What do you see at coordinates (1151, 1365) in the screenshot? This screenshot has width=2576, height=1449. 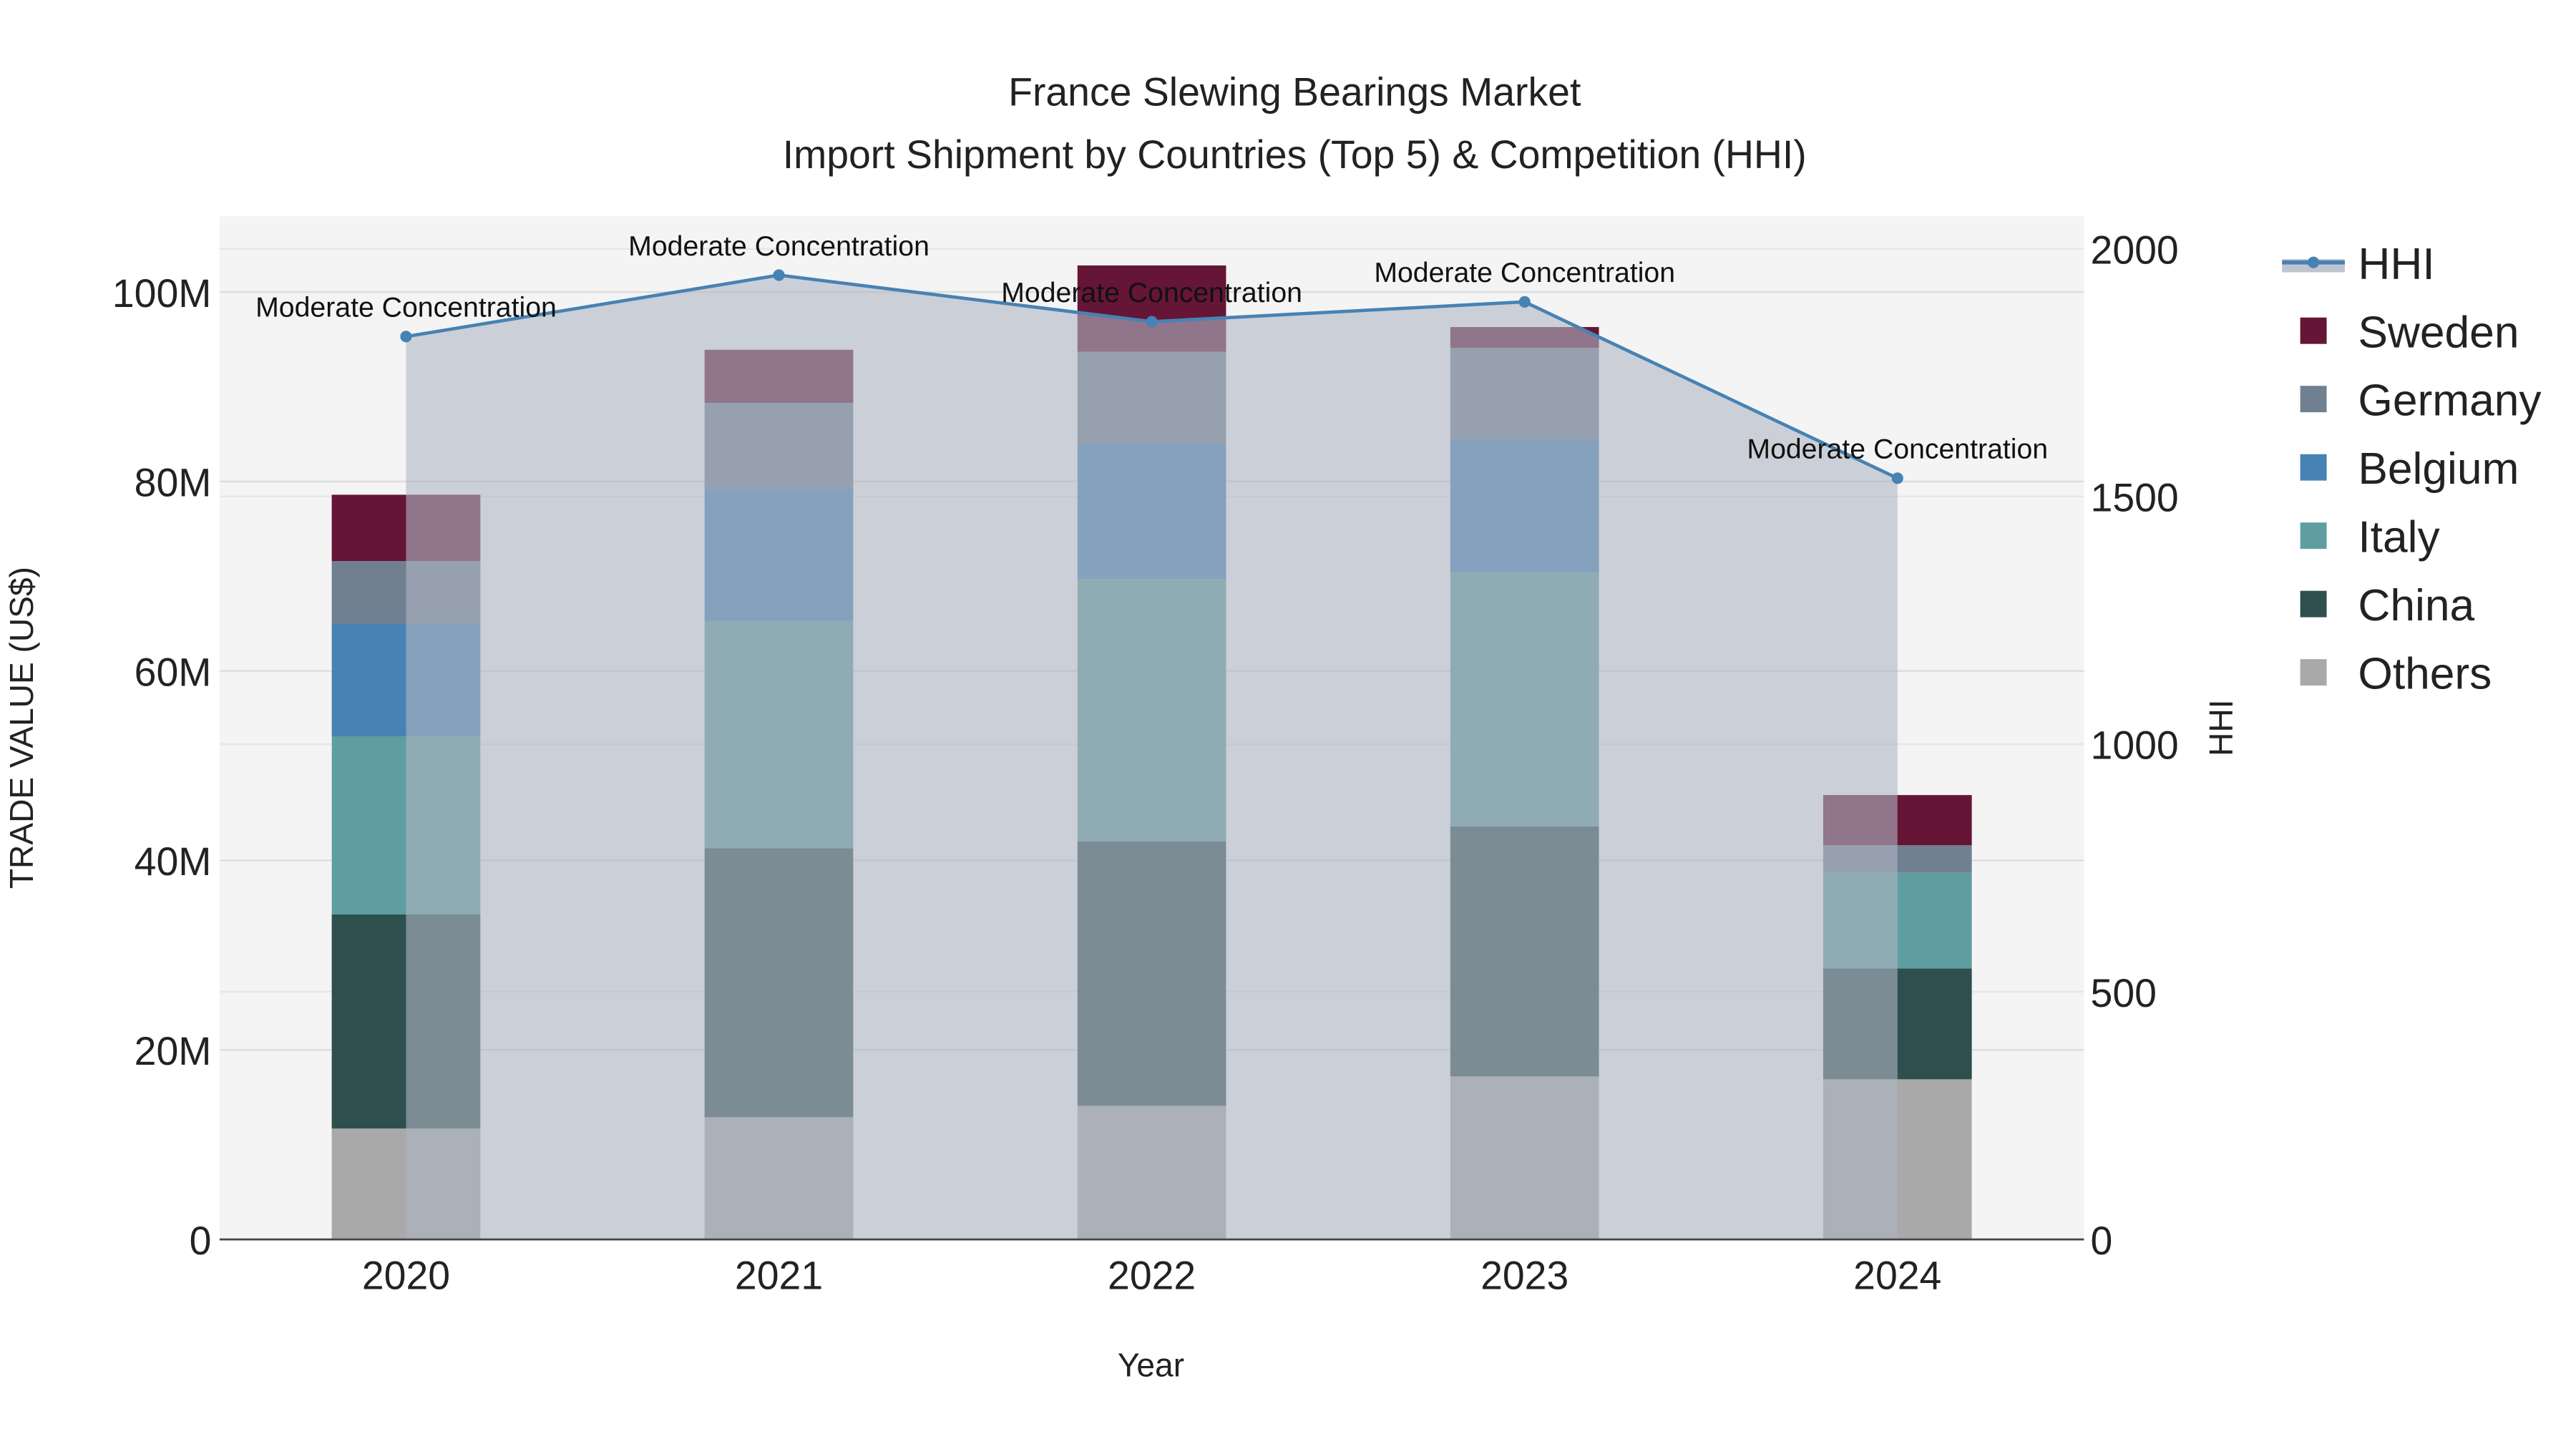 I see `x-axis-title: Year` at bounding box center [1151, 1365].